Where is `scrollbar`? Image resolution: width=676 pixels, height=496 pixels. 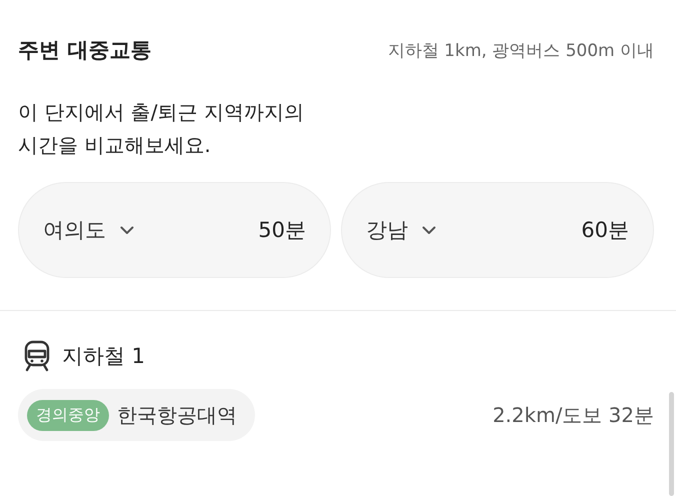
scrollbar is located at coordinates (671, 444).